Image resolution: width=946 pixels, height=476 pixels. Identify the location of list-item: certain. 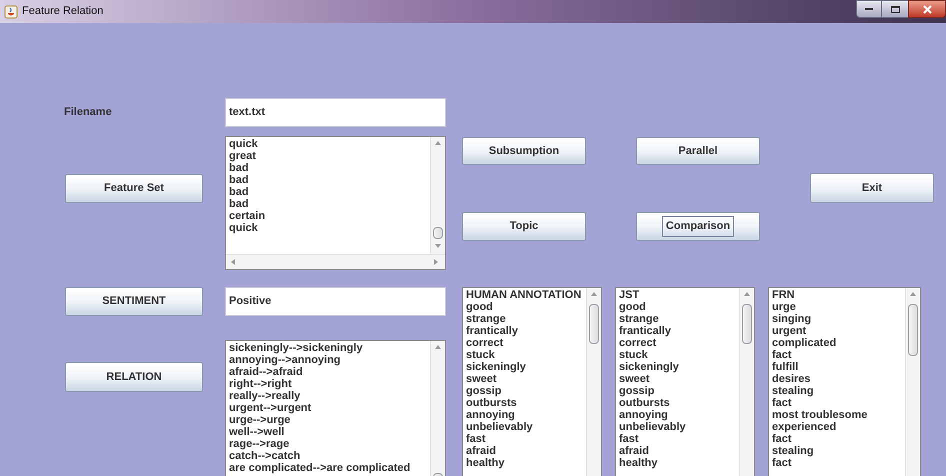
(328, 216).